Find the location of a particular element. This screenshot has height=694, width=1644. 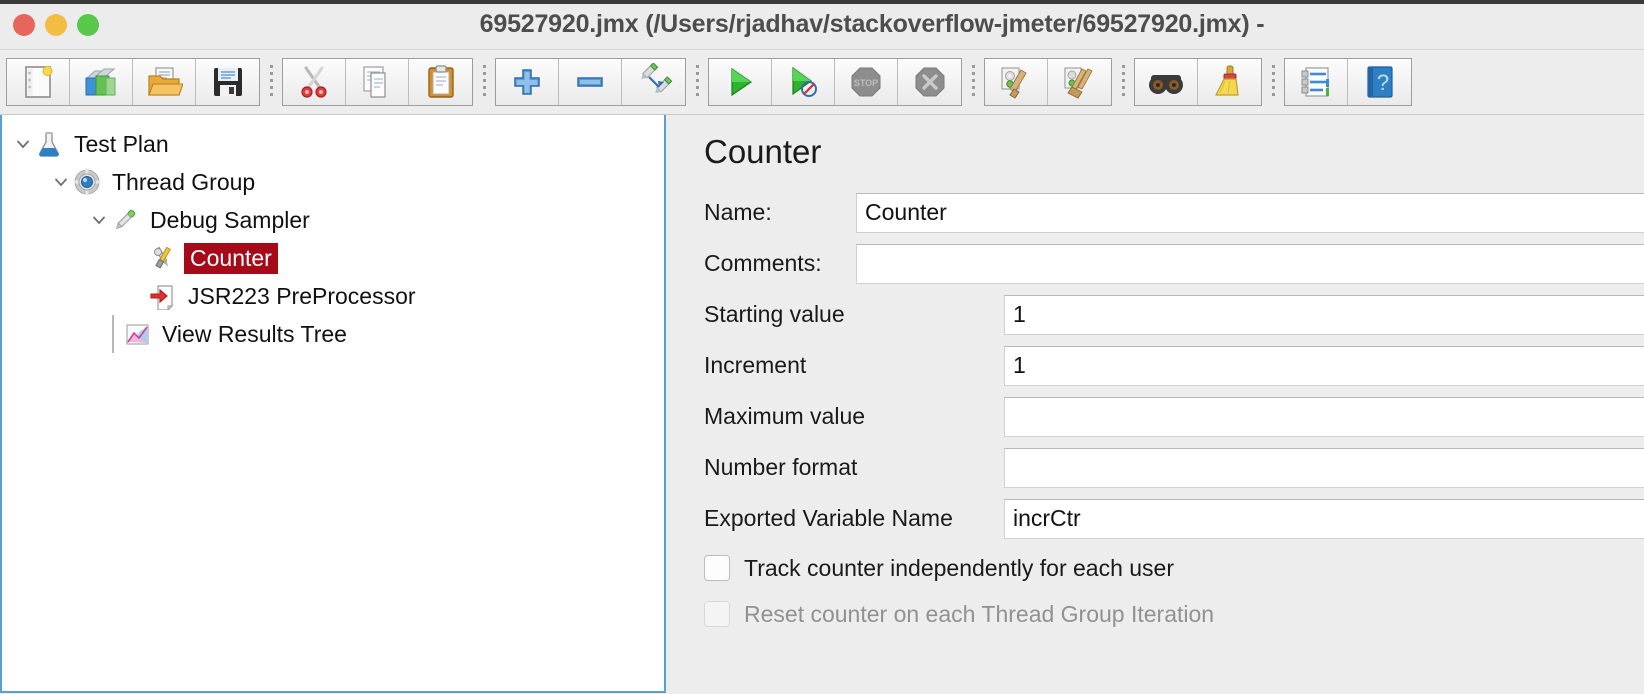

help-icon: ? is located at coordinates (1379, 82).